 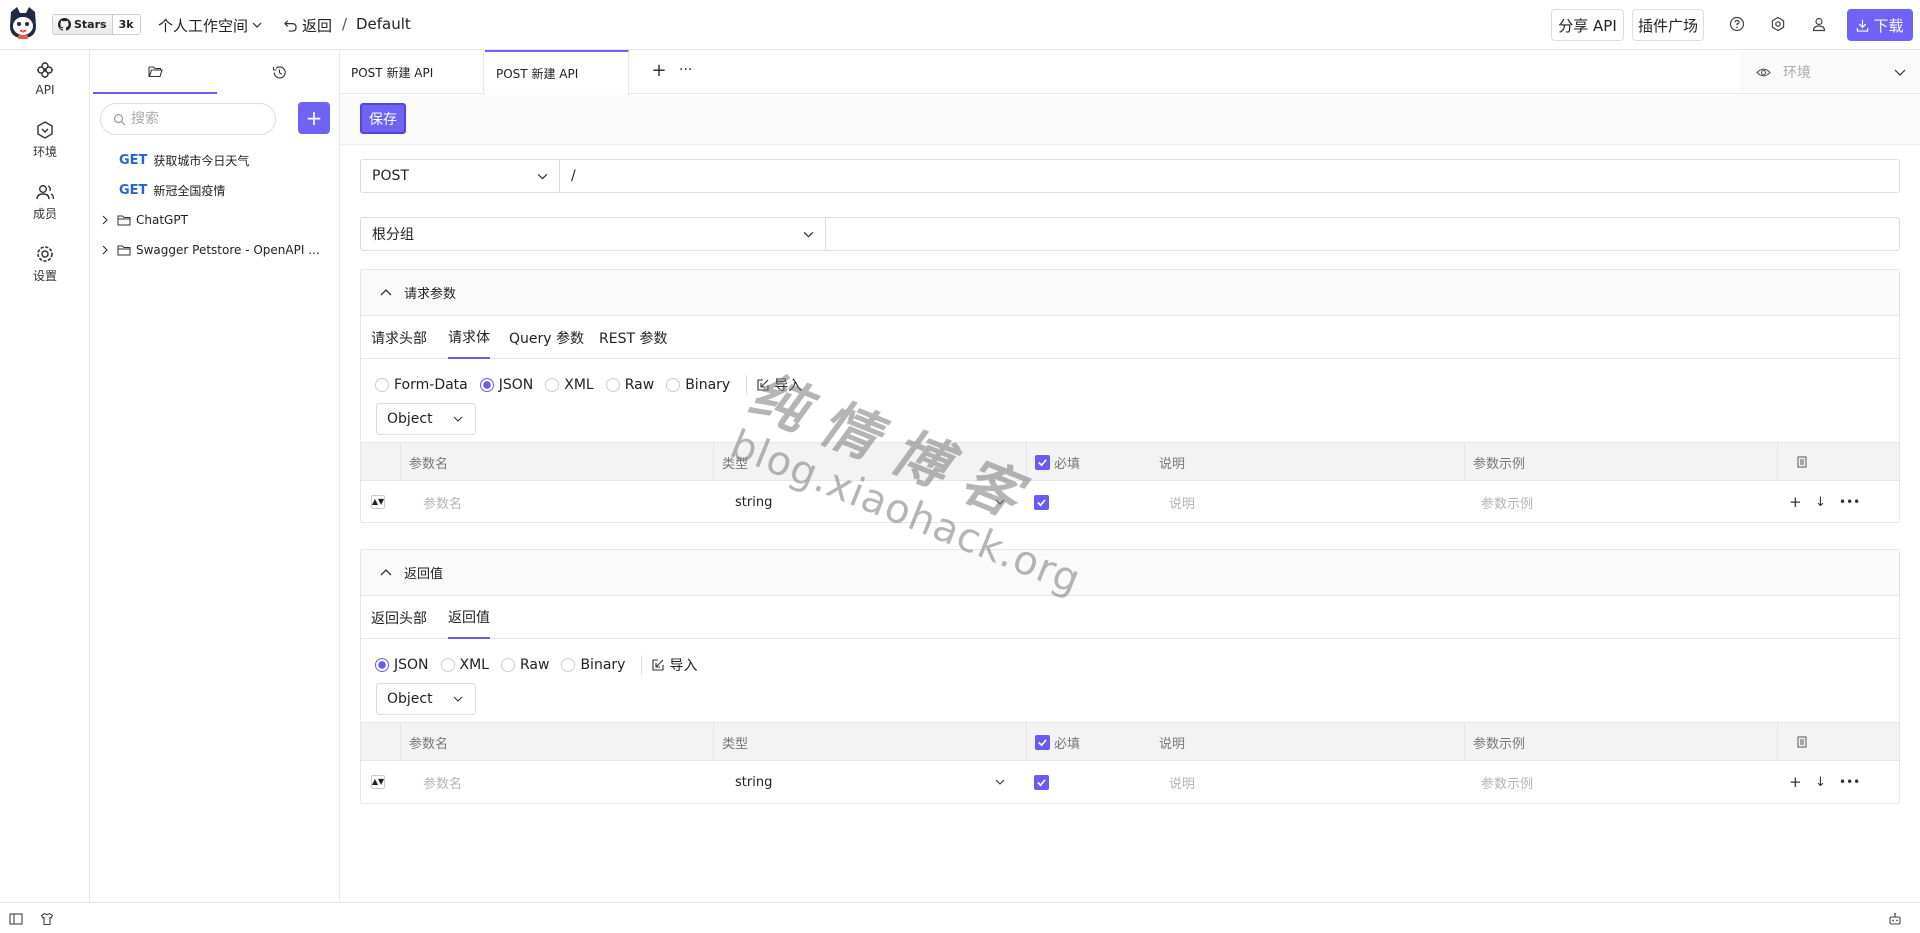 I want to click on workspace-selector: 个人工作空间, so click(x=210, y=25).